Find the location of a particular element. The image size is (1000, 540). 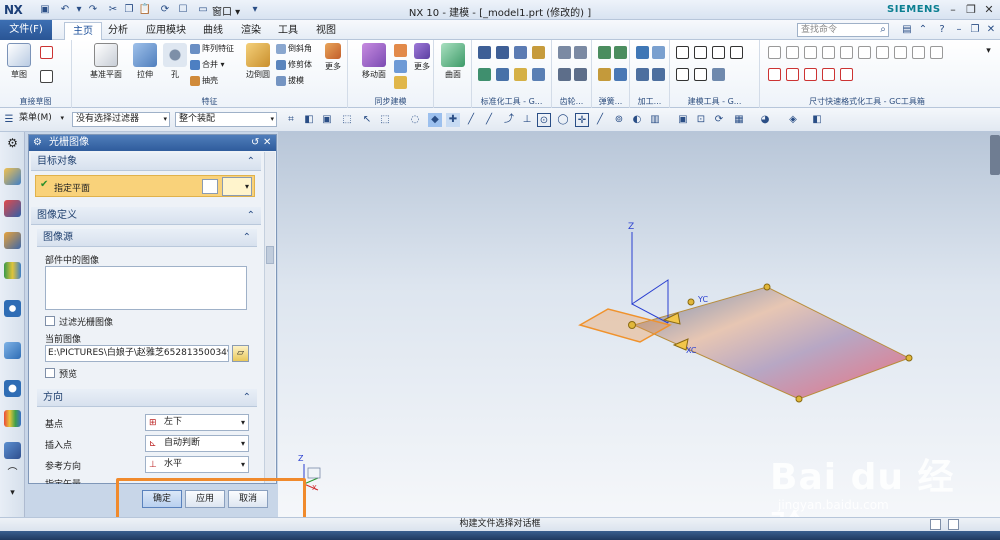

std-tool-8-icon is located at coordinates (538, 74).